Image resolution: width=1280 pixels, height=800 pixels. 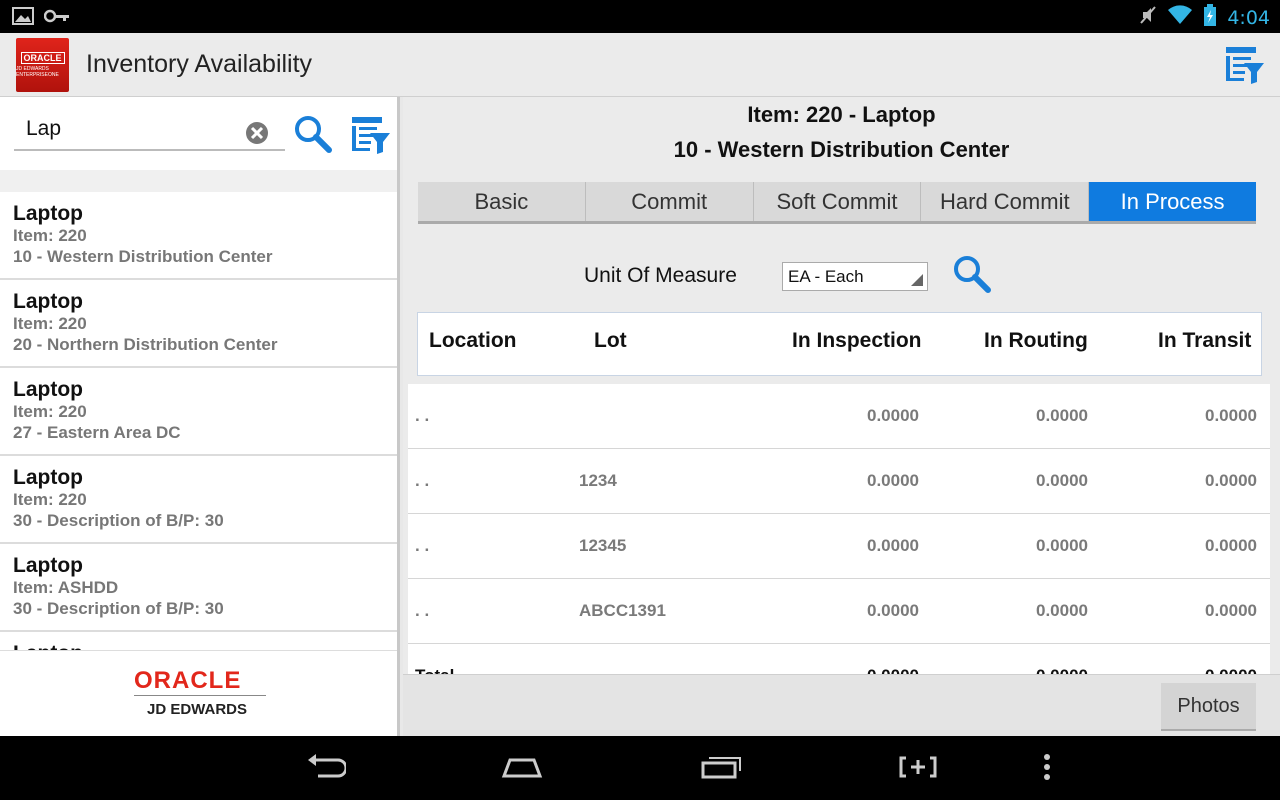 I want to click on detail-footer: Photos, so click(x=841, y=705).